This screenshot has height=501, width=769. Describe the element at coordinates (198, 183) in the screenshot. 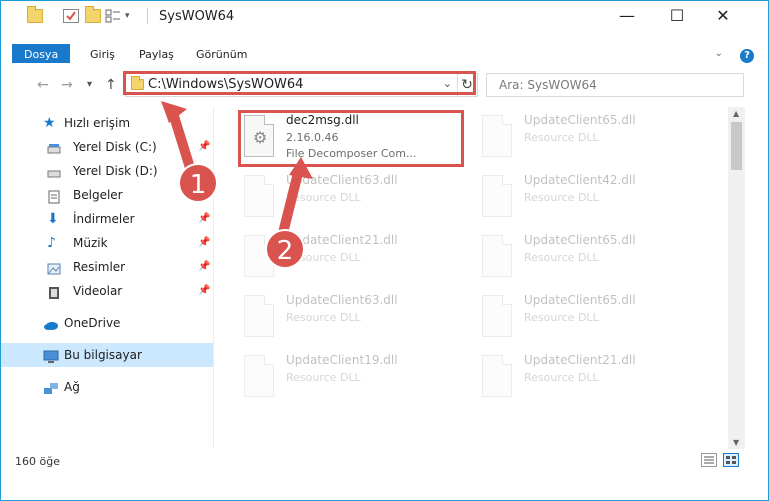

I see `step-badge-1: 1` at that location.